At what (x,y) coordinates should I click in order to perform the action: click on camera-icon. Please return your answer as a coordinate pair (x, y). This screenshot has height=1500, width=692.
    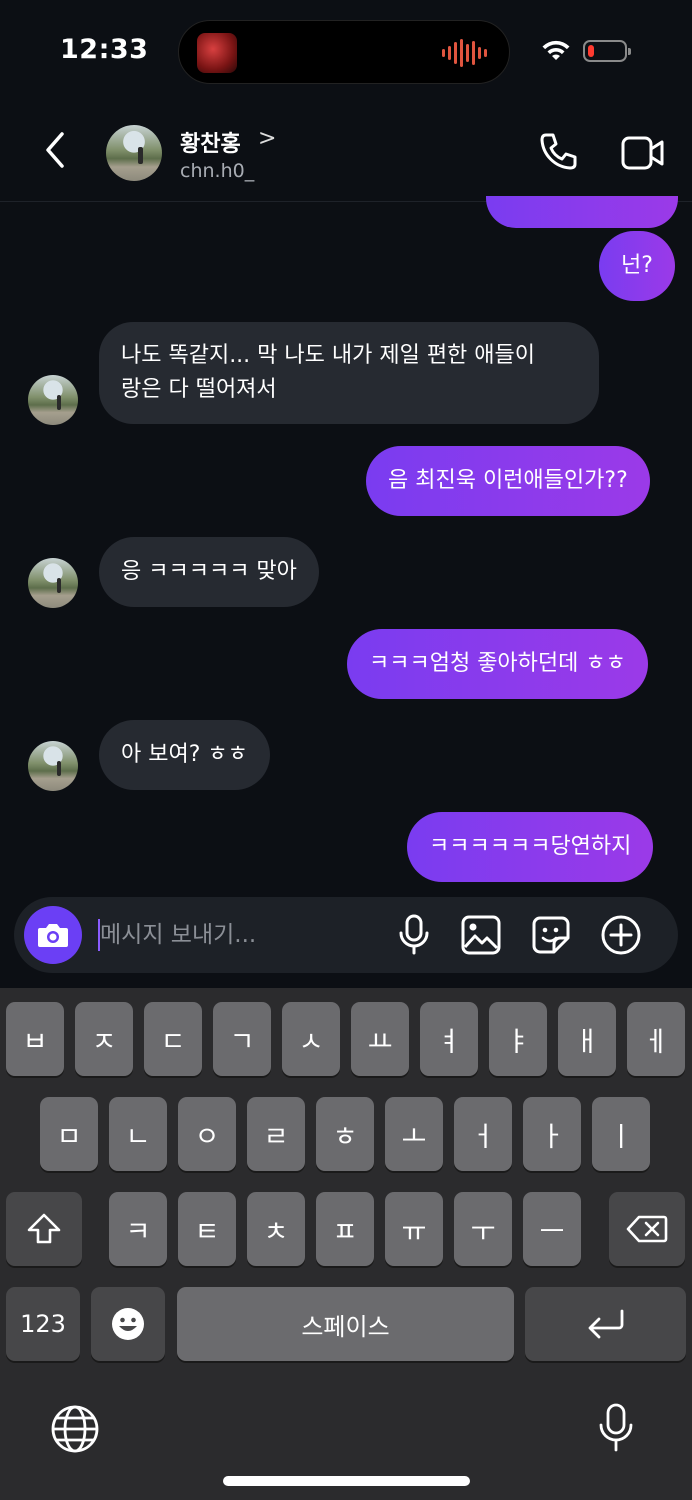
    Looking at the image, I should click on (53, 935).